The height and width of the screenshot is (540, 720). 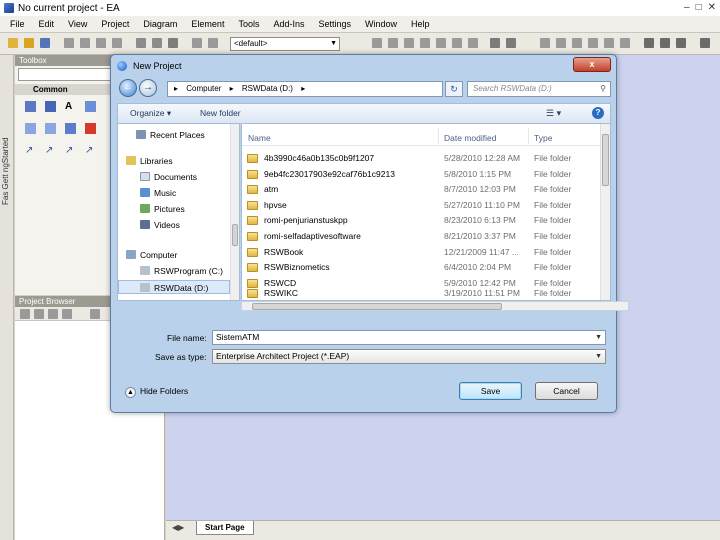 What do you see at coordinates (420, 24) in the screenshot?
I see `menu-help: Help` at bounding box center [420, 24].